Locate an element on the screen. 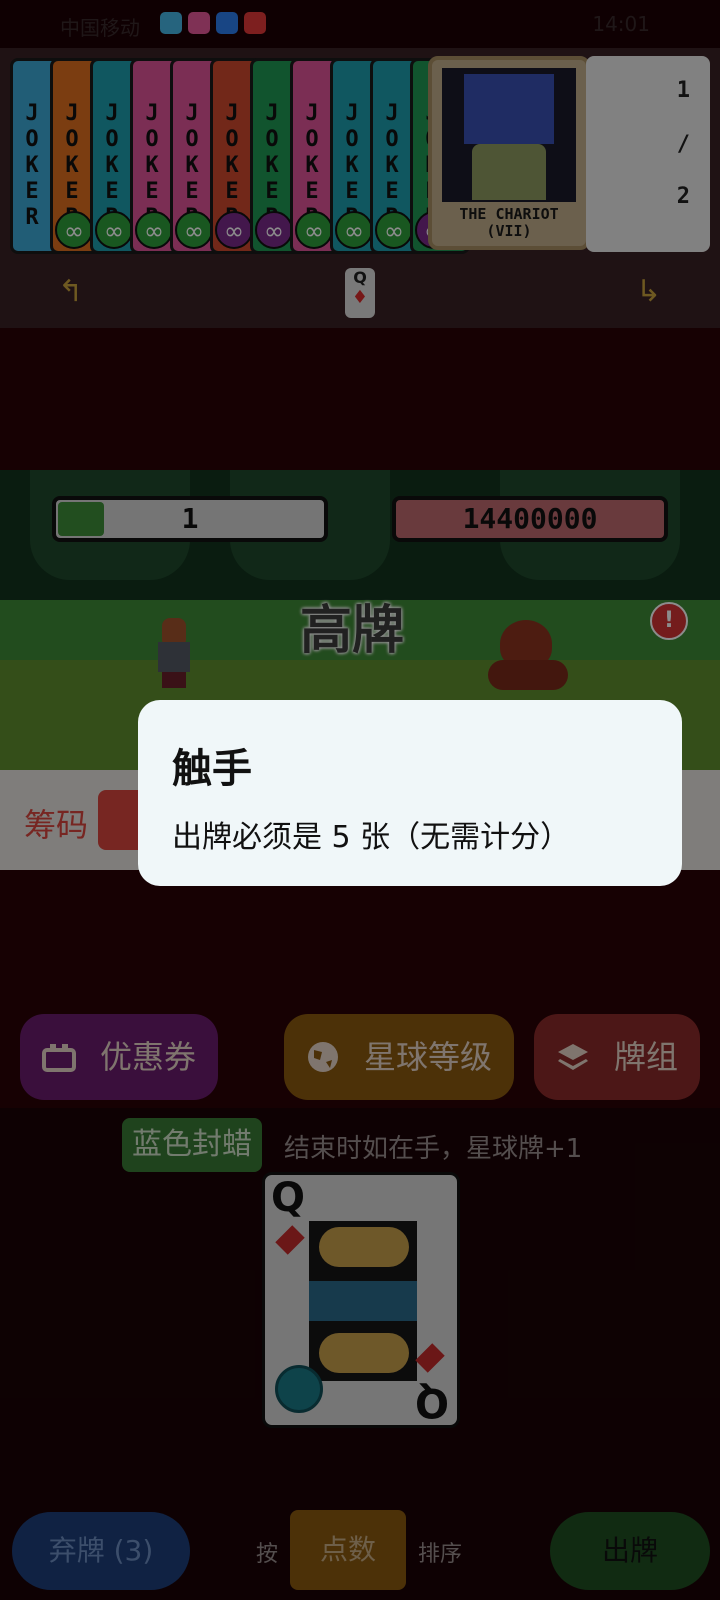 This screenshot has height=1600, width=720. boss-blind-dialog: 触手 出牌必须是 5 张（无需计分） is located at coordinates (410, 793).